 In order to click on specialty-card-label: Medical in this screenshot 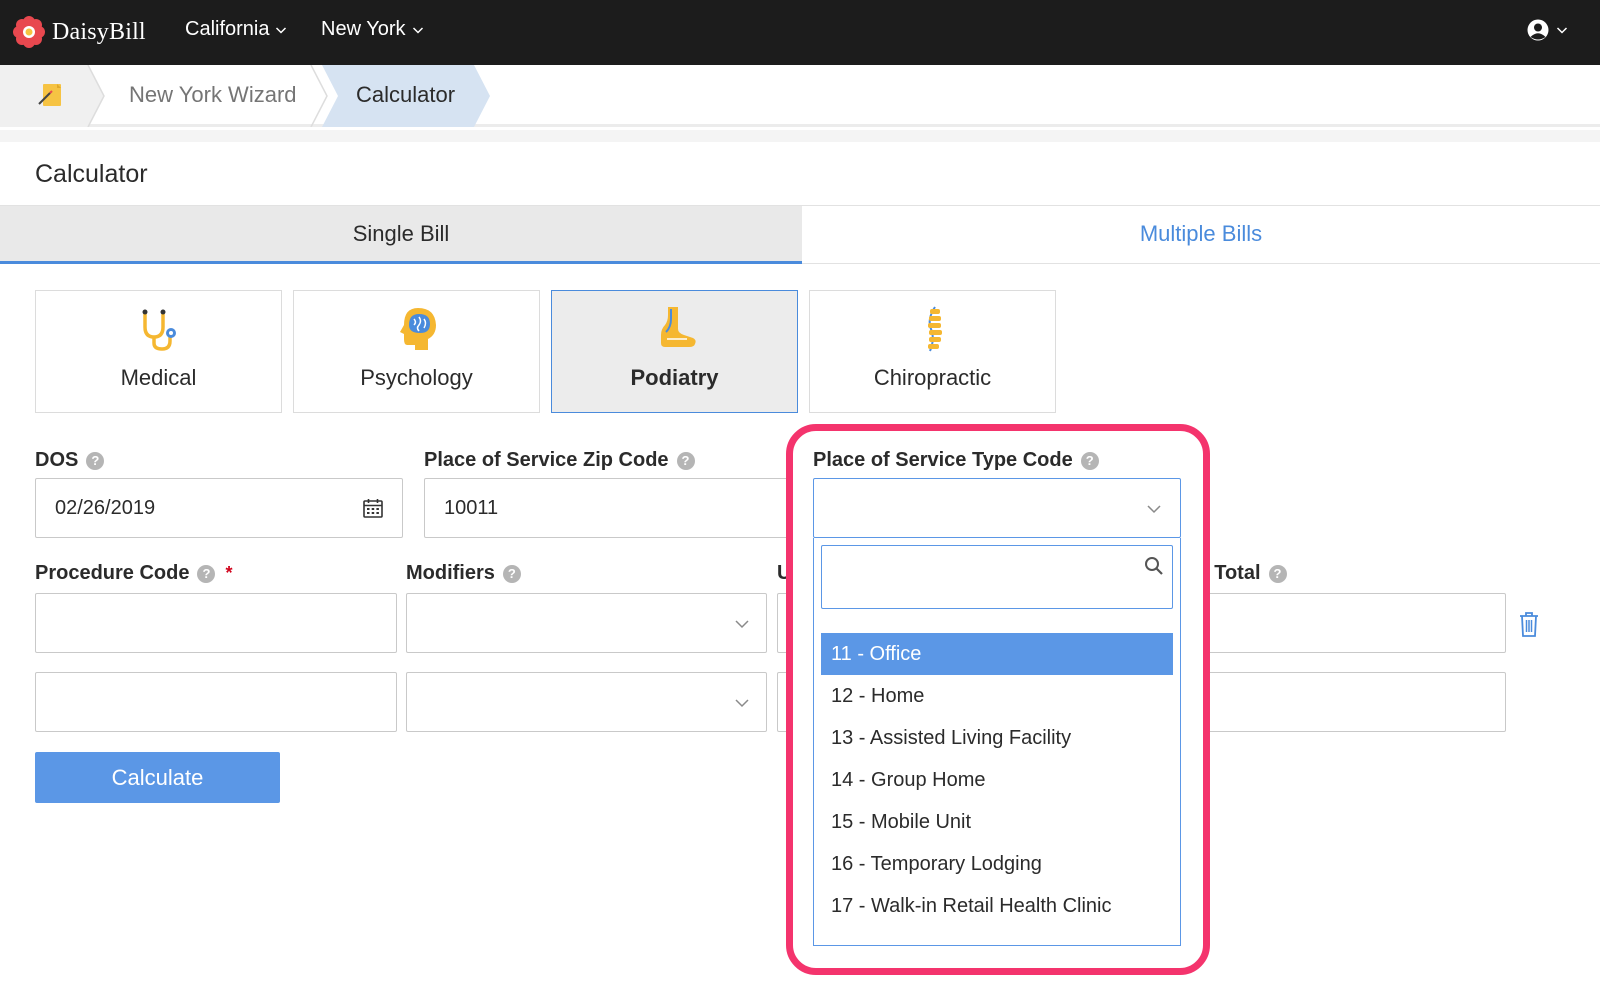, I will do `click(158, 377)`.